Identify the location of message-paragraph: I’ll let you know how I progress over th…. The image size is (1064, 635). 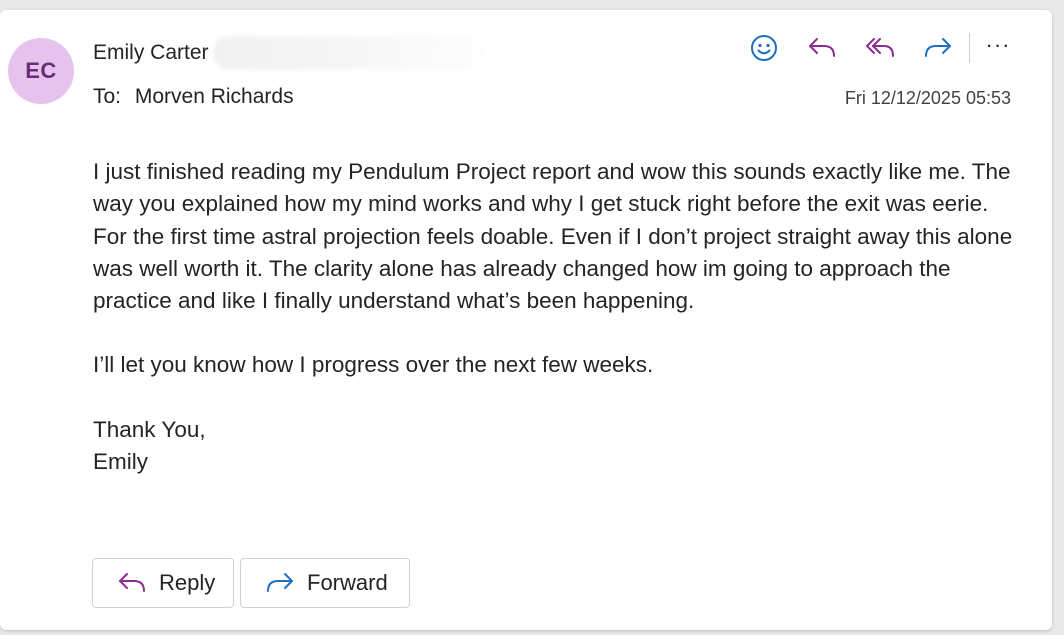
(373, 365).